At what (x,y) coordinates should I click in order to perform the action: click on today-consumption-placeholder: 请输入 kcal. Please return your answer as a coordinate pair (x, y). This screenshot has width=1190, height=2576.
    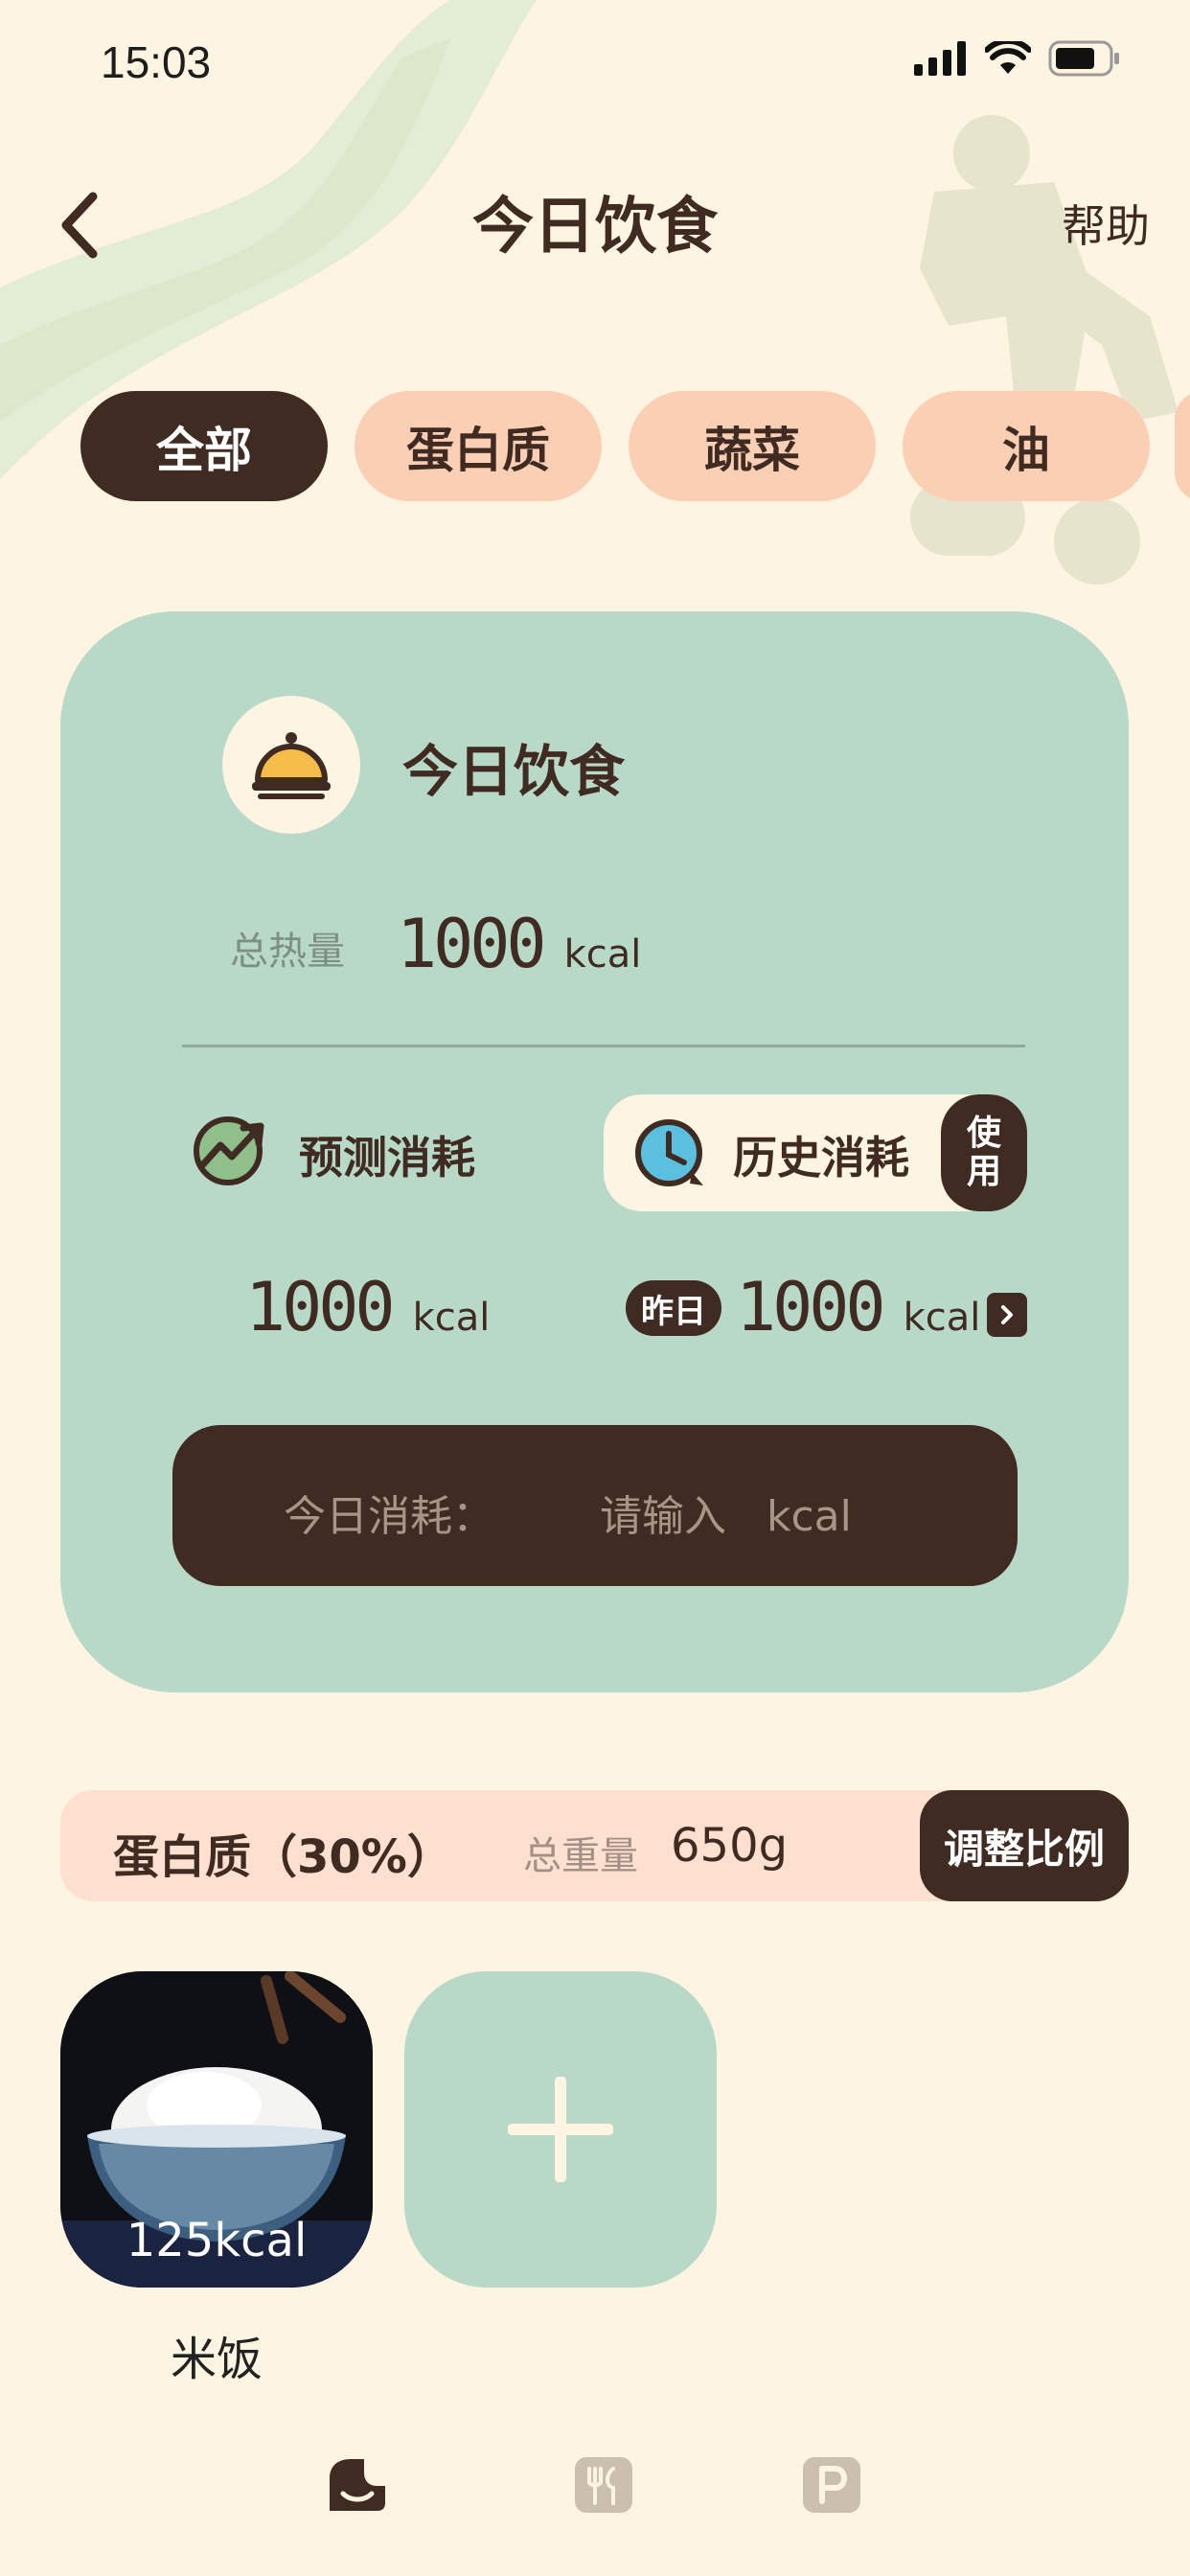
    Looking at the image, I should click on (726, 1512).